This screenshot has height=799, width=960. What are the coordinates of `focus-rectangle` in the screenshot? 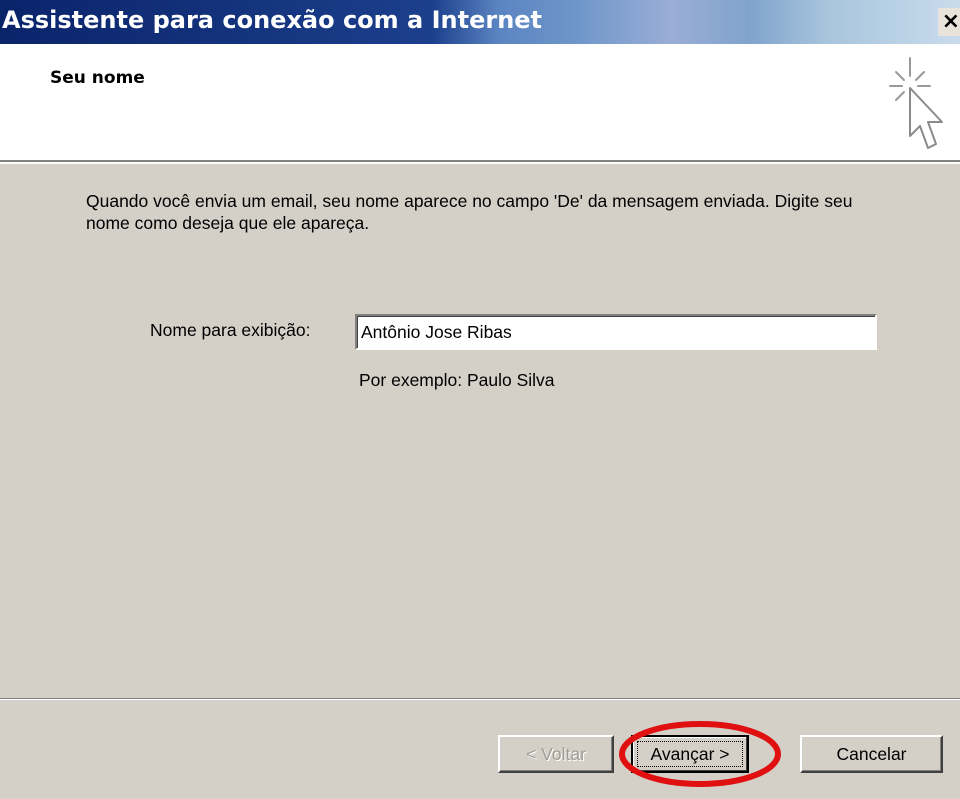 It's located at (690, 754).